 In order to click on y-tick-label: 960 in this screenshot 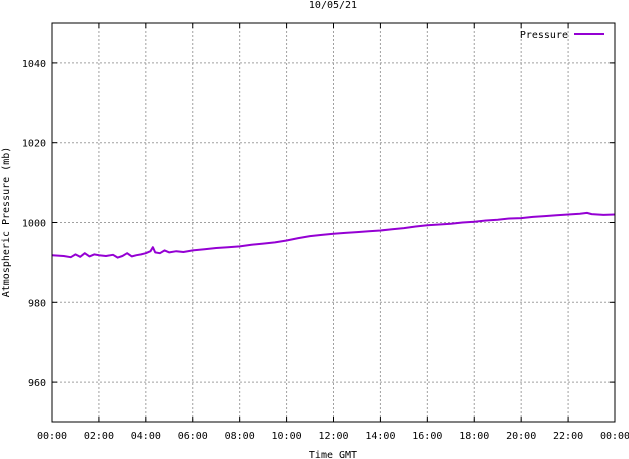, I will do `click(37, 383)`.